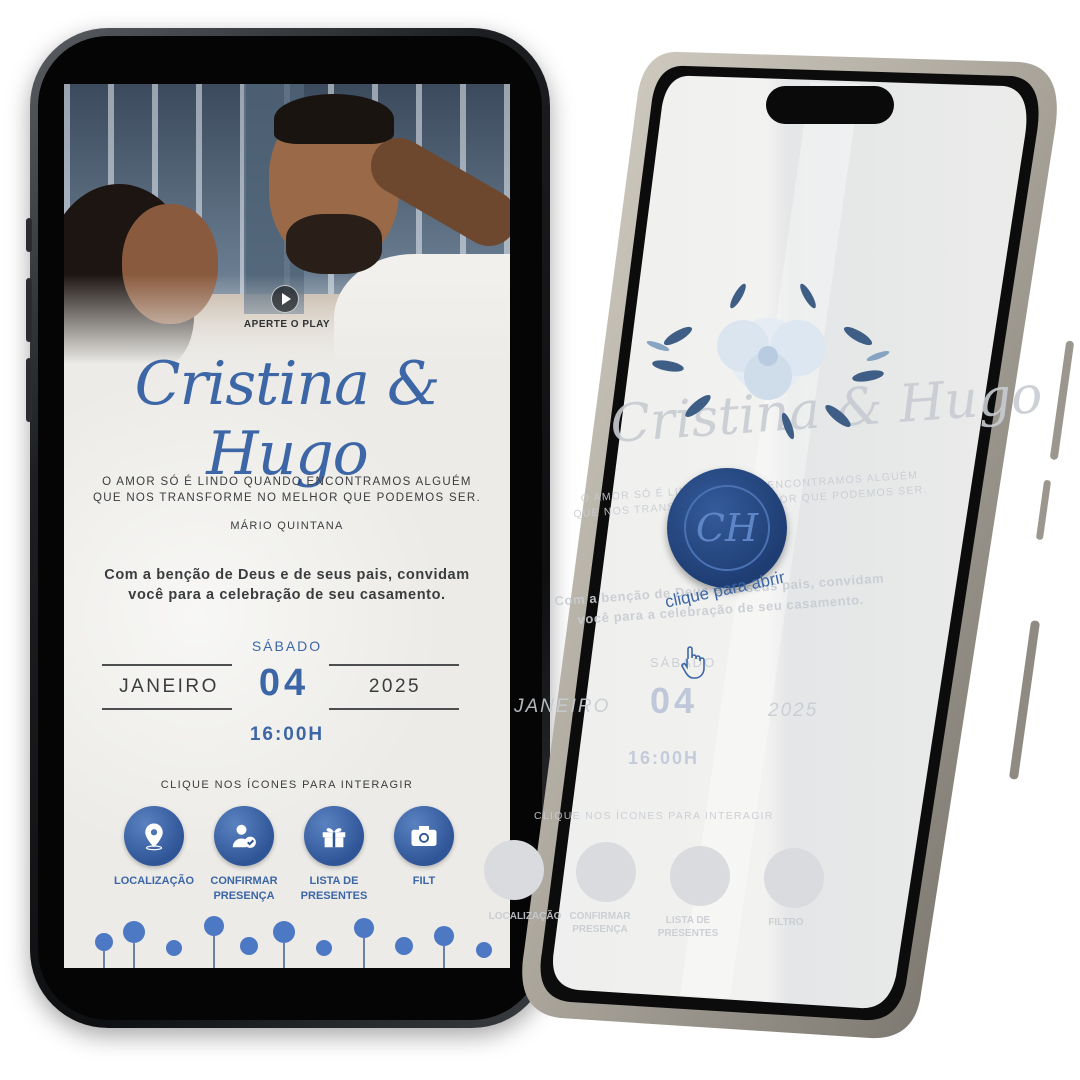 Image resolution: width=1080 pixels, height=1080 pixels. What do you see at coordinates (688, 933) in the screenshot?
I see `faded-gift-label-line-2: PRESENTES` at bounding box center [688, 933].